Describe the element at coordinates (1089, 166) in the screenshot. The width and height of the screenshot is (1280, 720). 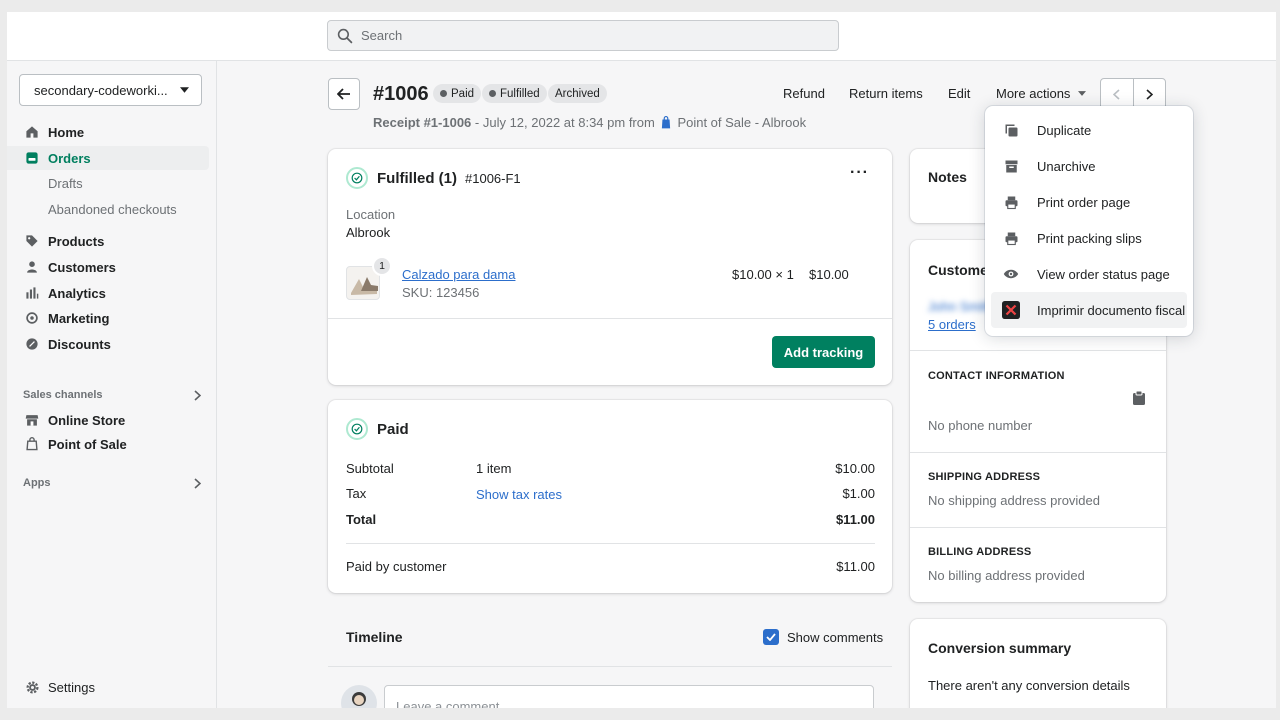
I see `menu-item-unarchive: Unarchive` at that location.